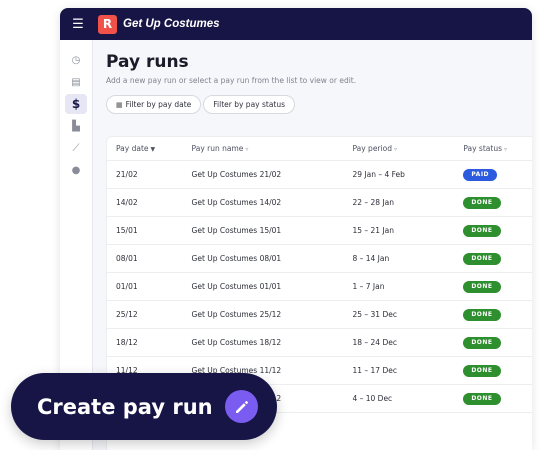 Image resolution: width=541 pixels, height=450 pixels. I want to click on column-label: Pay run name, so click(217, 148).